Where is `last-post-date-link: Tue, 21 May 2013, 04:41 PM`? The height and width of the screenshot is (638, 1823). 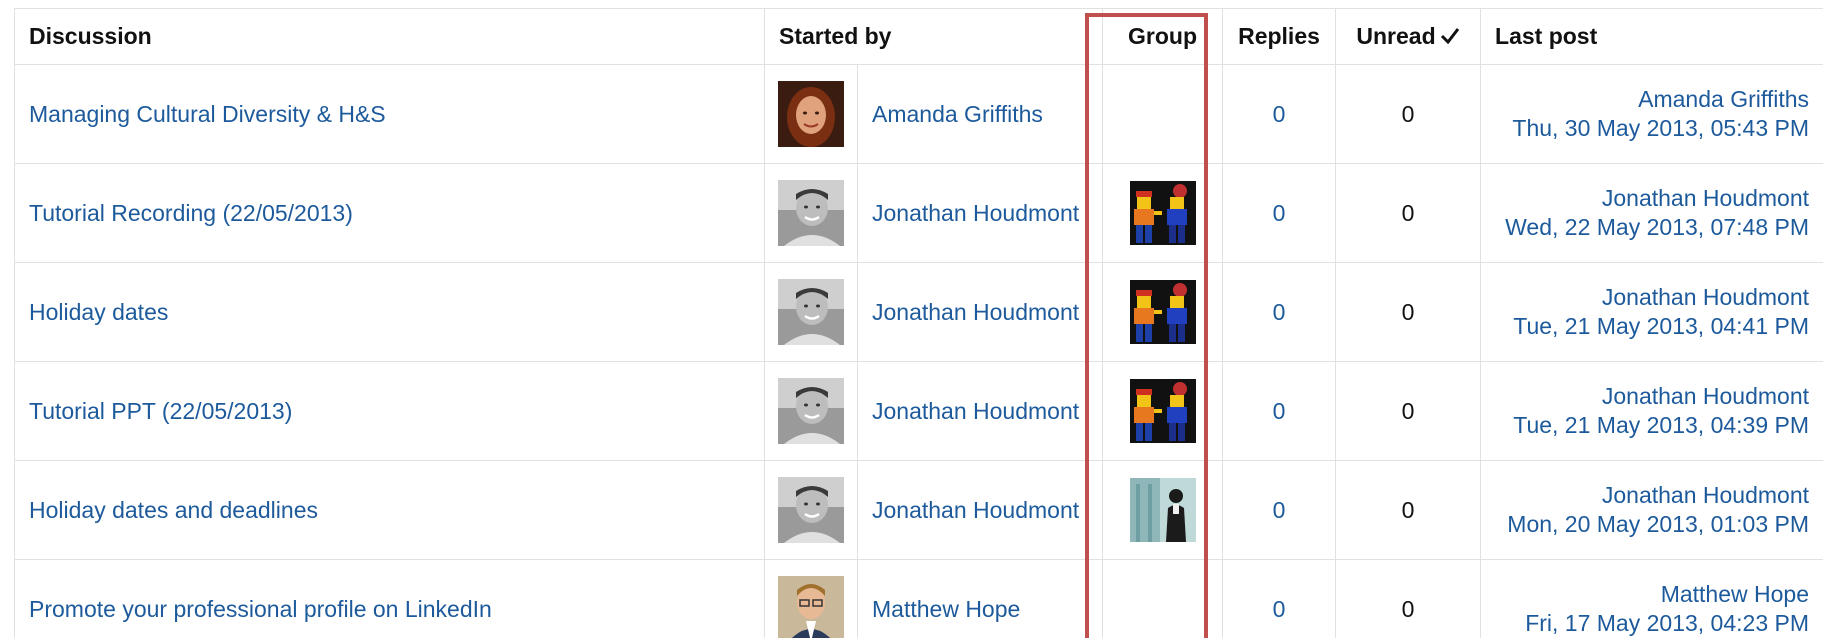 last-post-date-link: Tue, 21 May 2013, 04:41 PM is located at coordinates (1649, 326).